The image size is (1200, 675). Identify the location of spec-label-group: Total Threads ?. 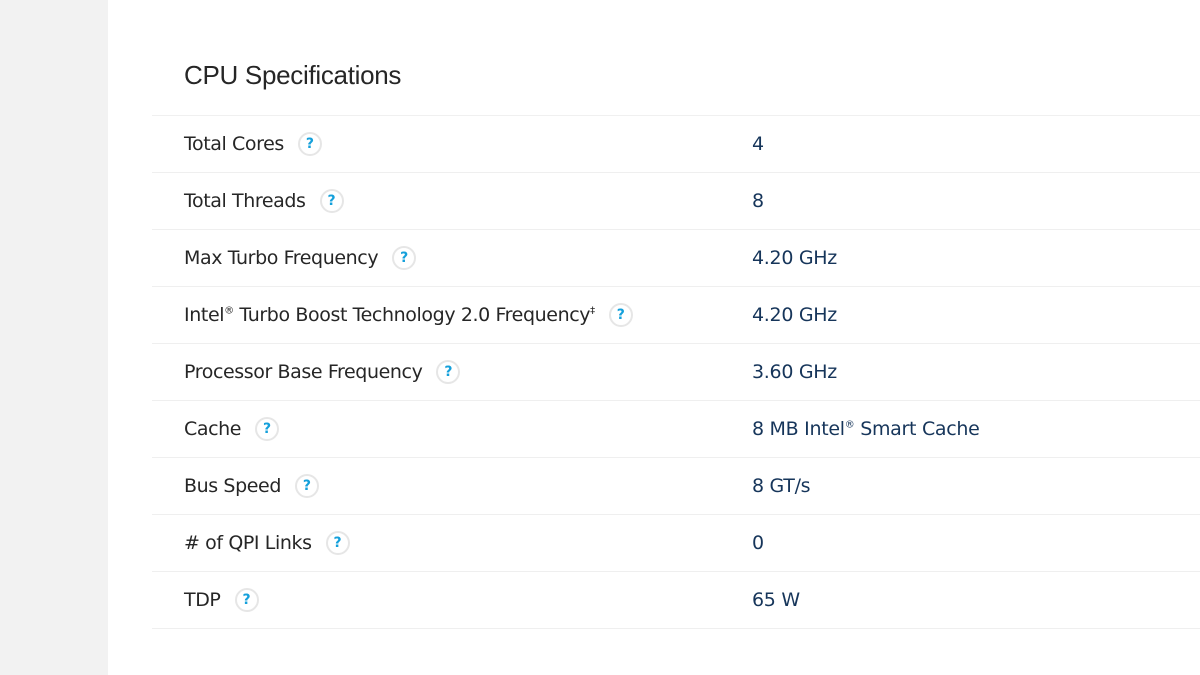
(264, 201).